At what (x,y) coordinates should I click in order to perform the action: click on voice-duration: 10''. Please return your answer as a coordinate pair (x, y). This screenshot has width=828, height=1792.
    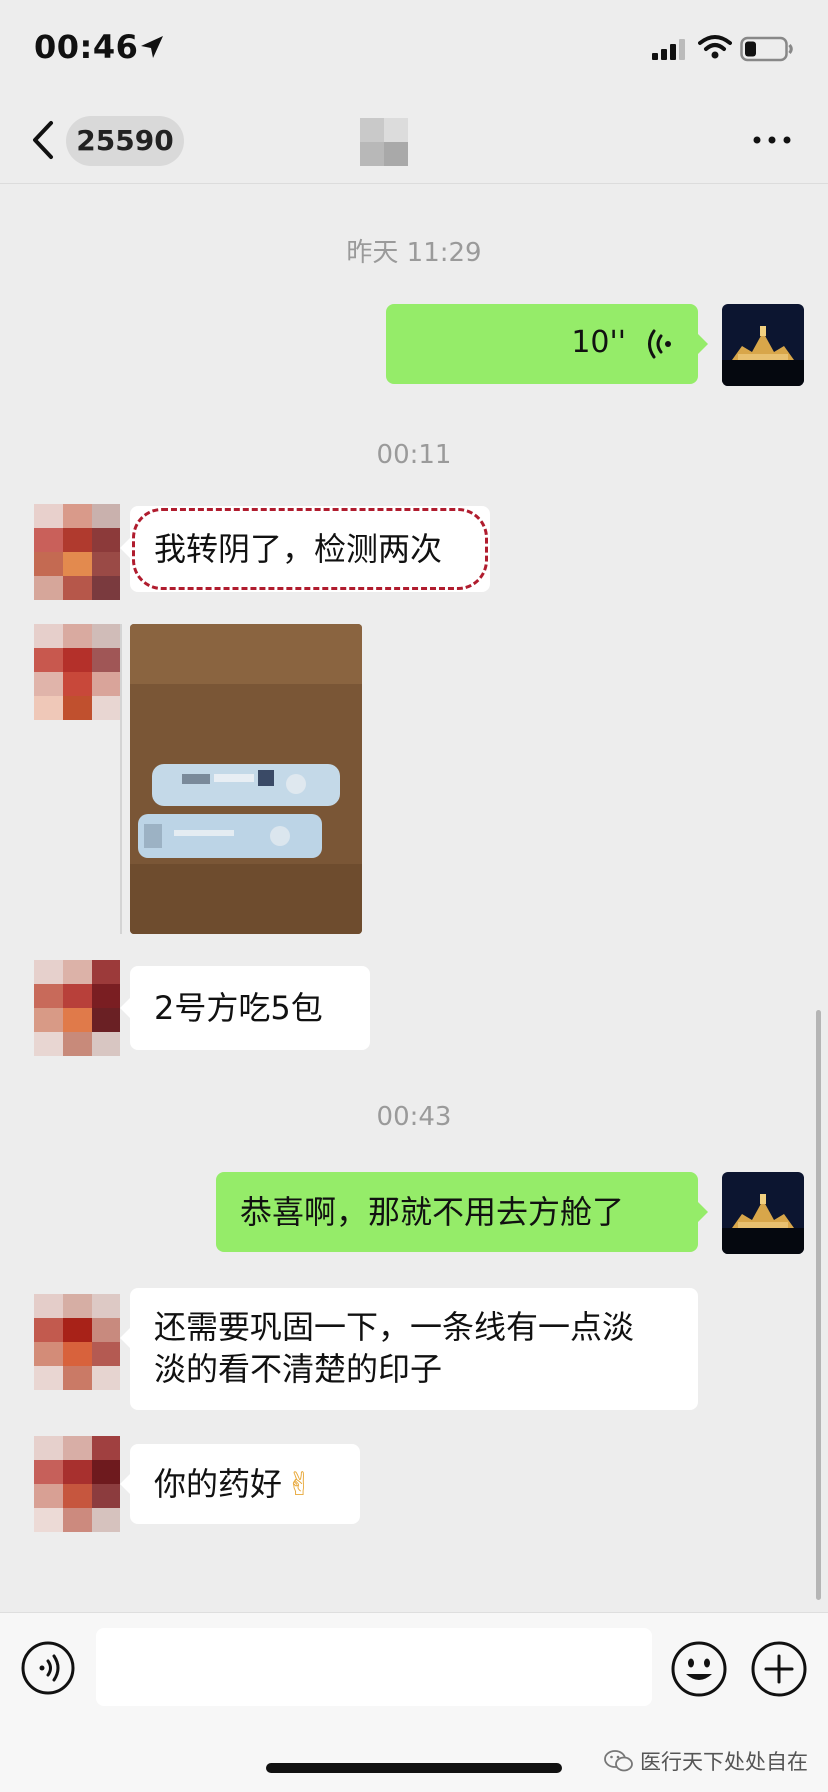
    Looking at the image, I should click on (598, 342).